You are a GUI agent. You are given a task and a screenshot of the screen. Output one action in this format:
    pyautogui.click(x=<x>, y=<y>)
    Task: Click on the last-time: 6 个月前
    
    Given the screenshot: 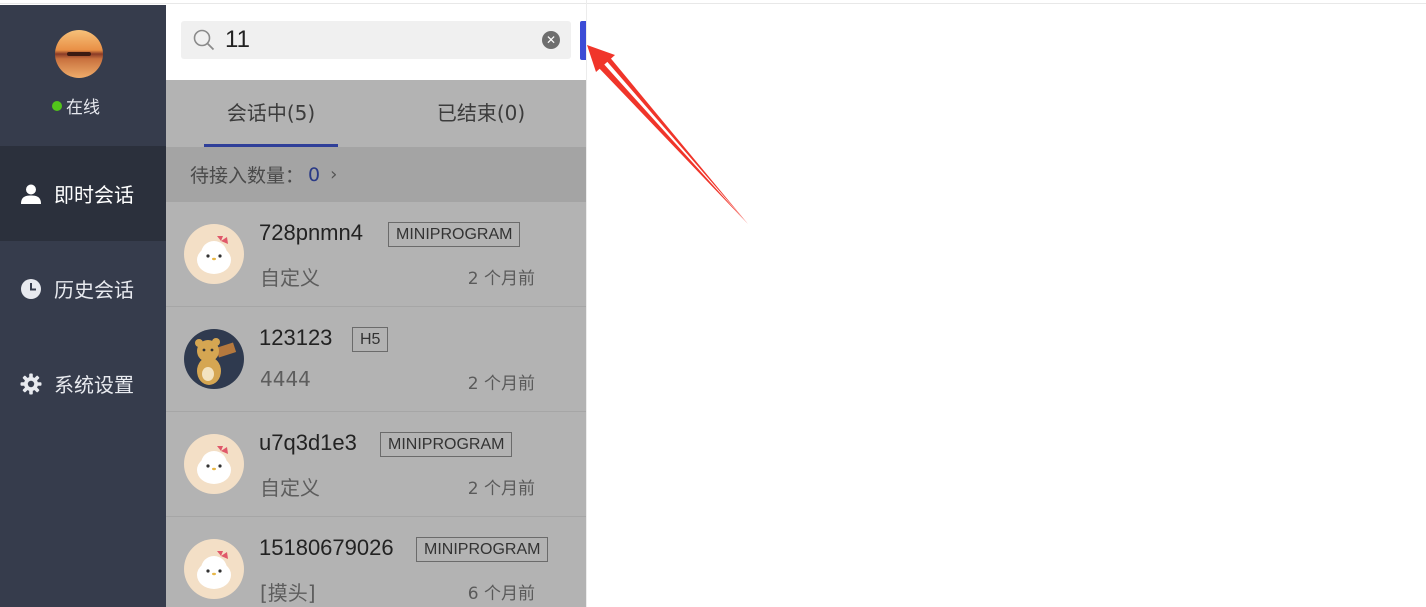 What is the action you would take?
    pyautogui.click(x=501, y=594)
    